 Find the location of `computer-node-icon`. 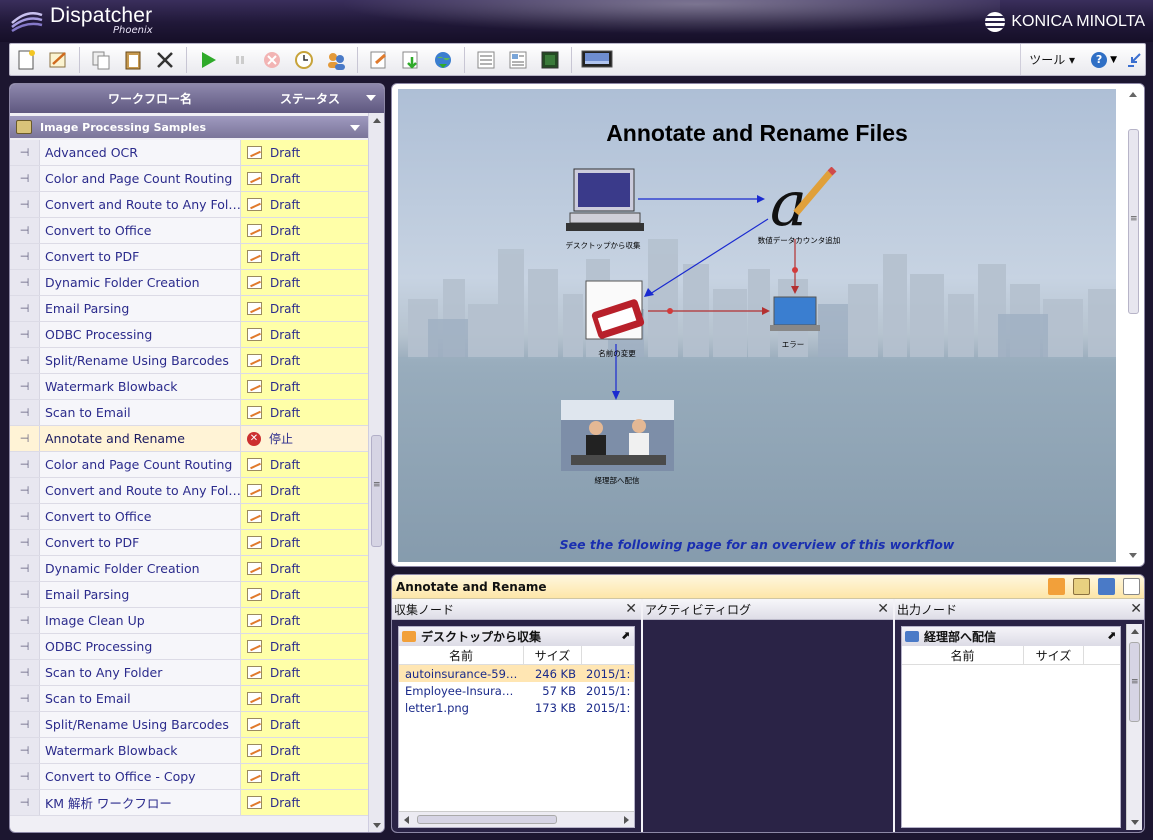

computer-node-icon is located at coordinates (605, 200).